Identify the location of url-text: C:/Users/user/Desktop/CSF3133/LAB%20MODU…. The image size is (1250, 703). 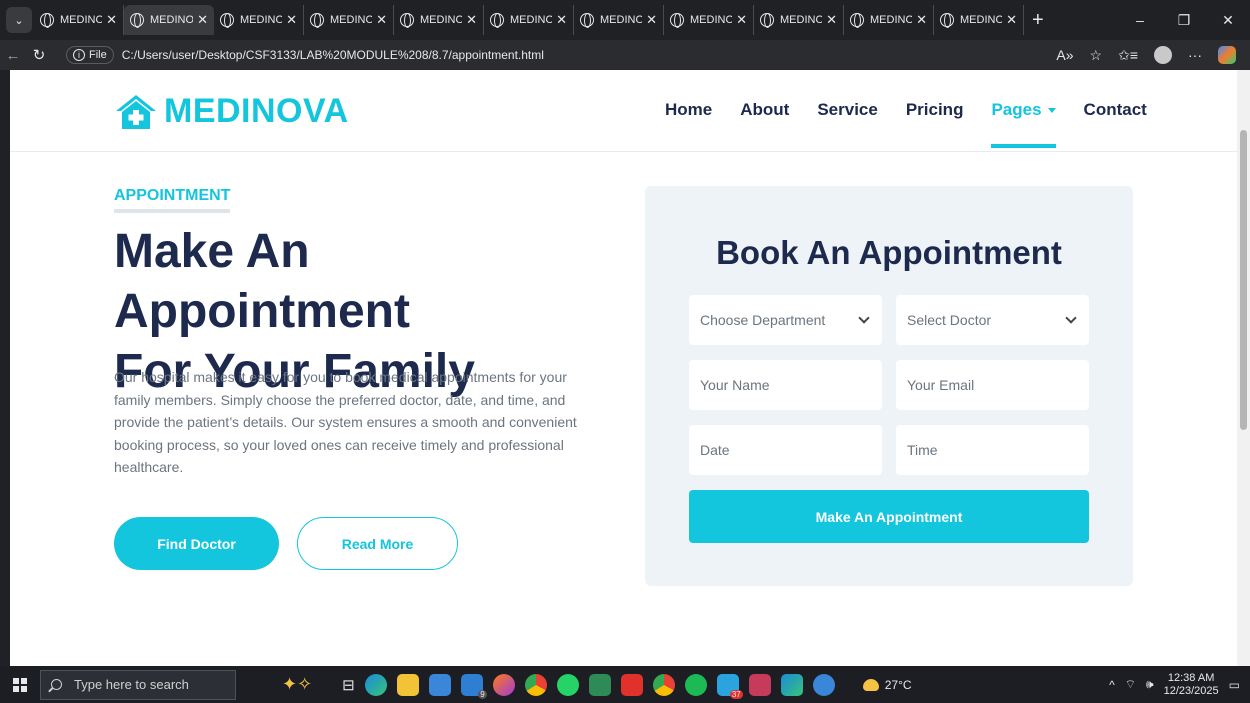
(333, 55).